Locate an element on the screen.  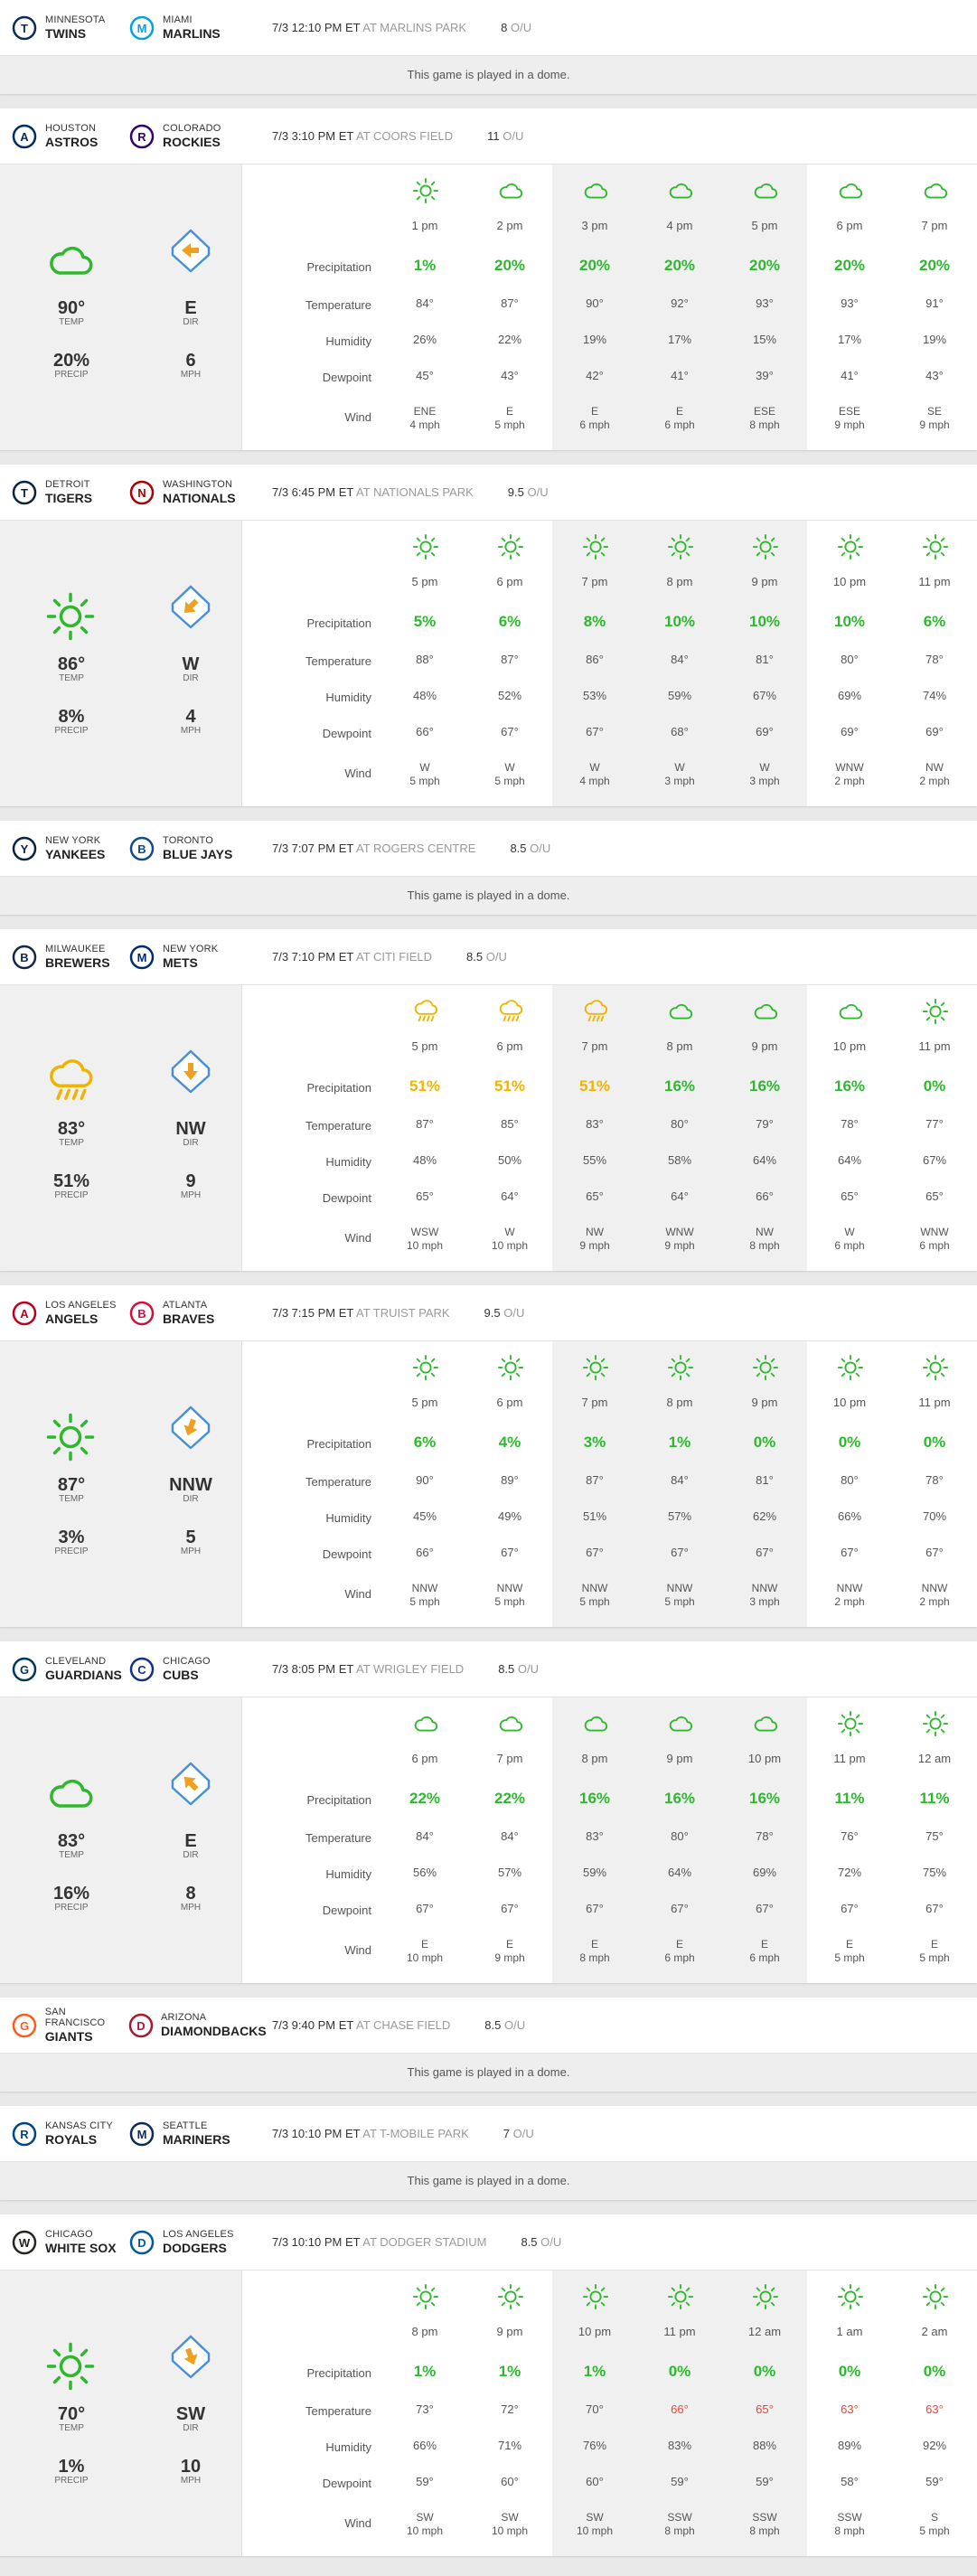
home-team: M MIAMI MARLINS is located at coordinates (189, 28).